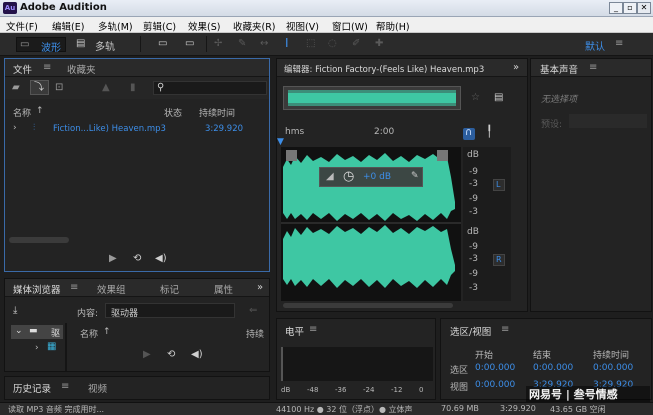 This screenshot has width=653, height=415. I want to click on selection-end: 0:00.000, so click(553, 368).